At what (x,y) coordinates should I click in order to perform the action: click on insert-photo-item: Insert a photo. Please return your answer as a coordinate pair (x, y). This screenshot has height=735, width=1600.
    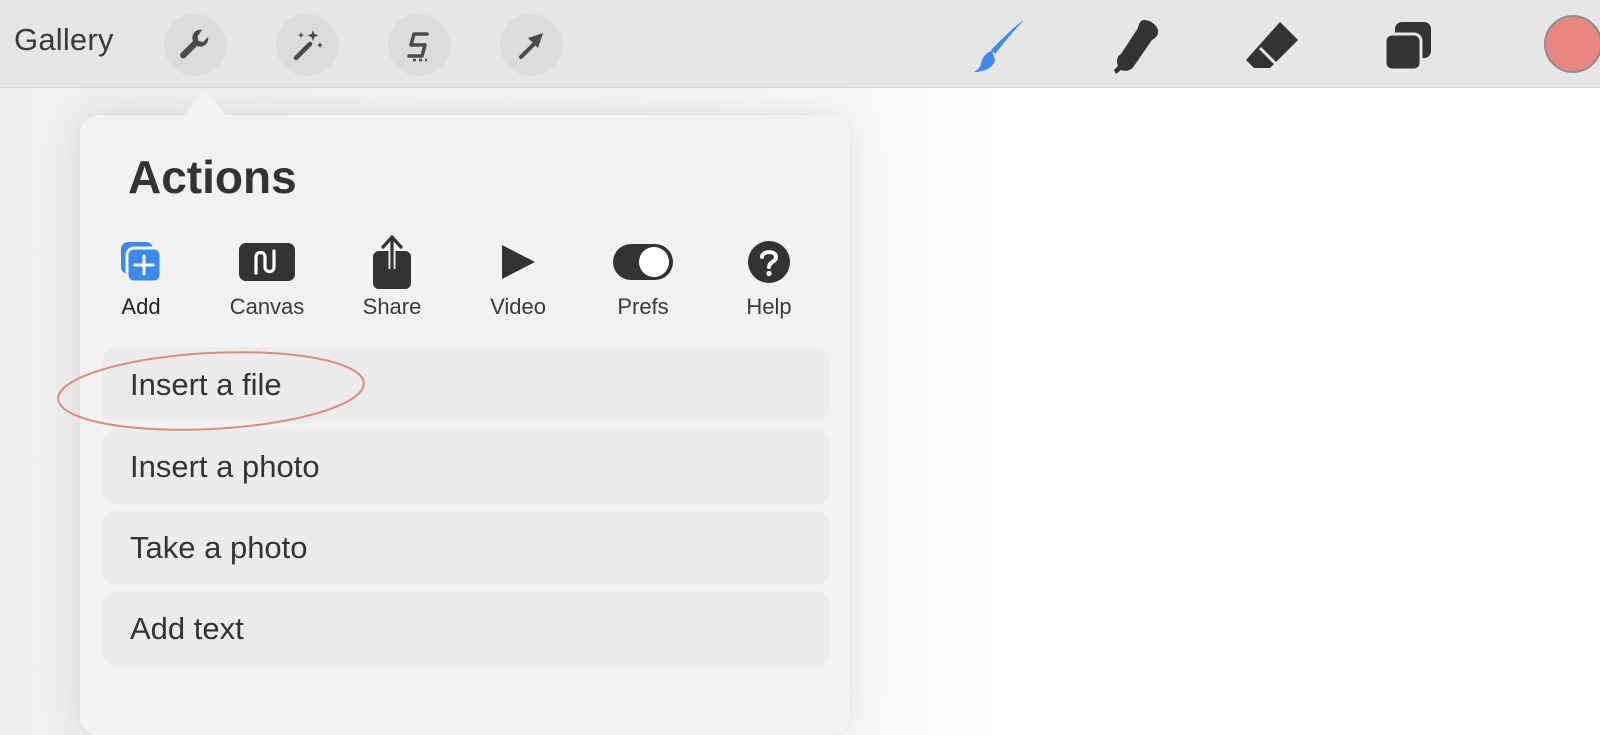
    Looking at the image, I should click on (466, 467).